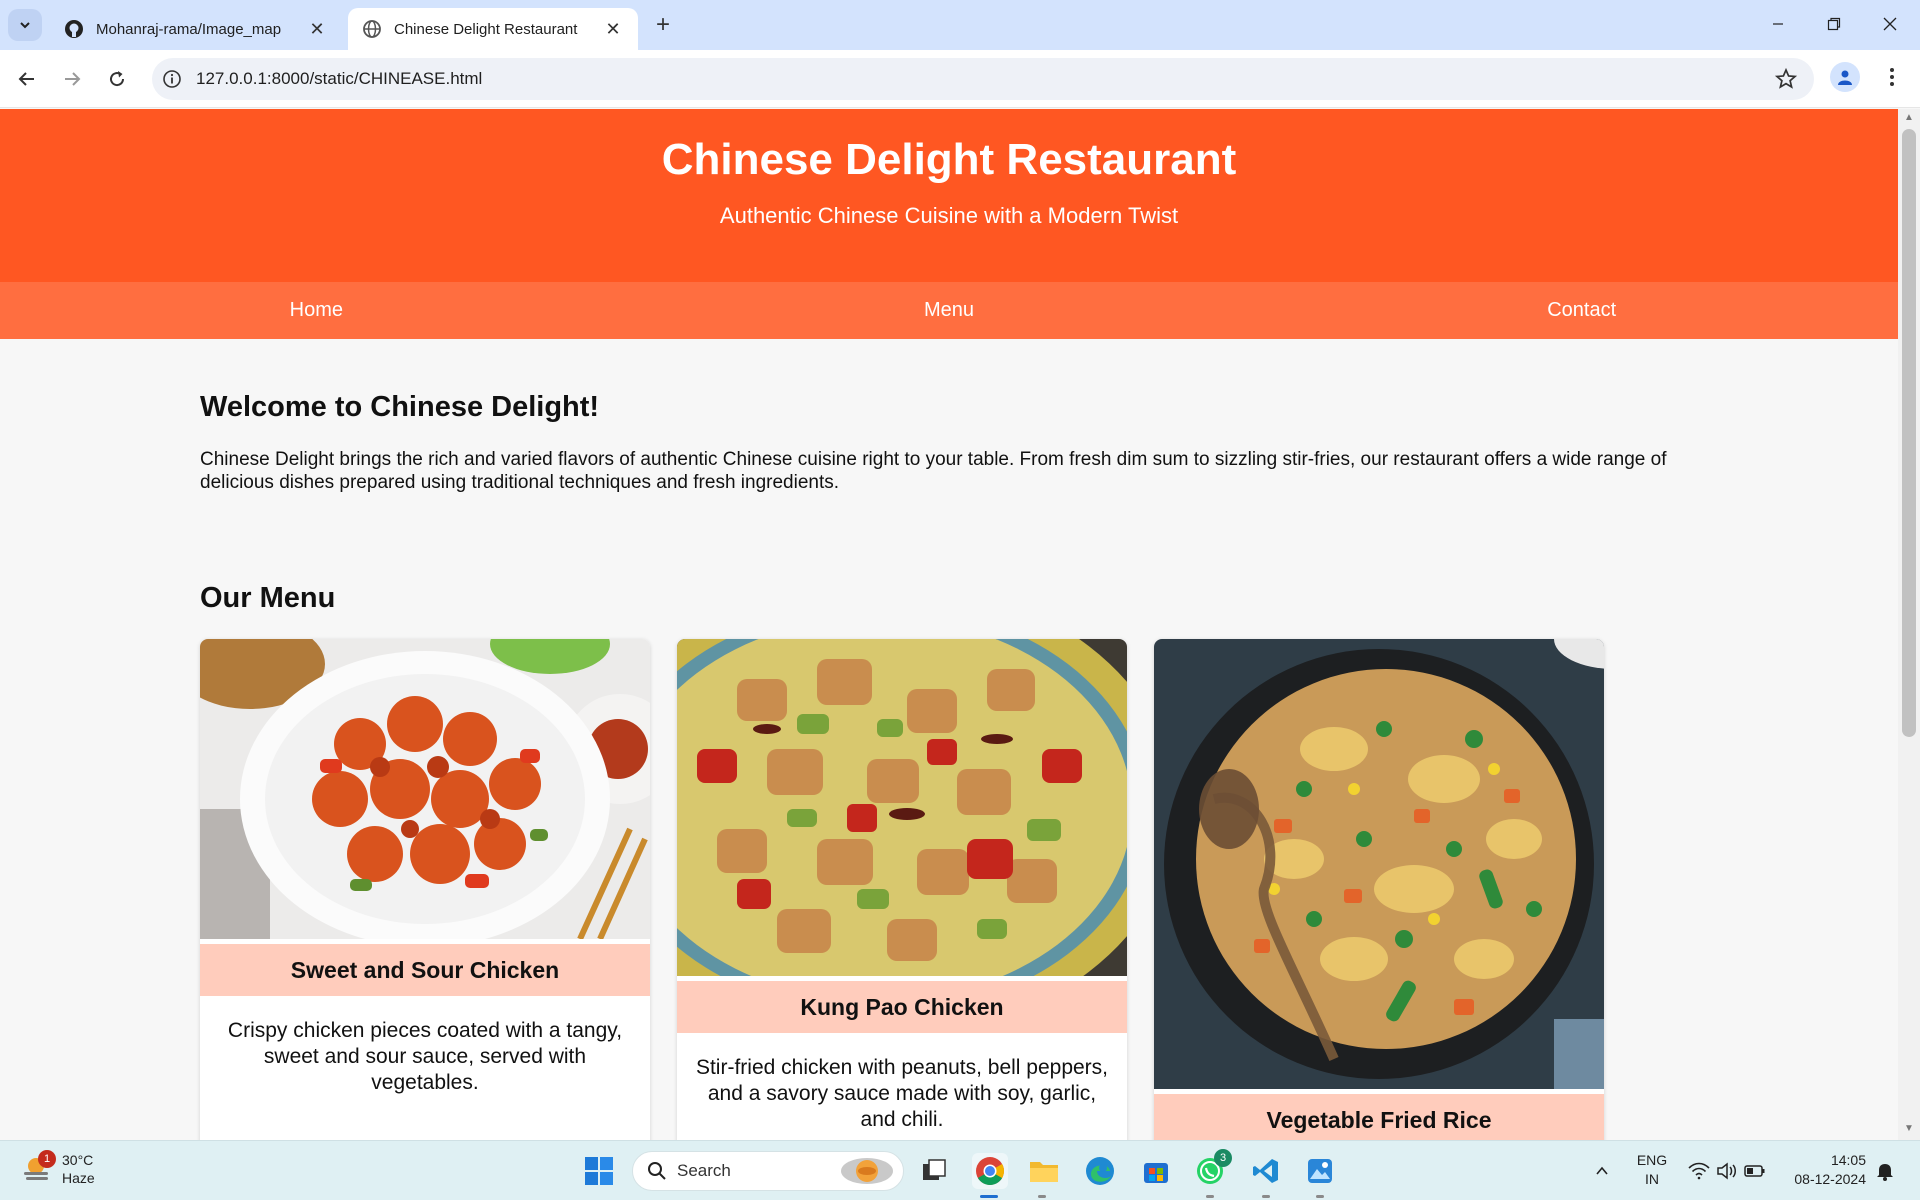 This screenshot has width=1920, height=1200. I want to click on windows-icon, so click(599, 1171).